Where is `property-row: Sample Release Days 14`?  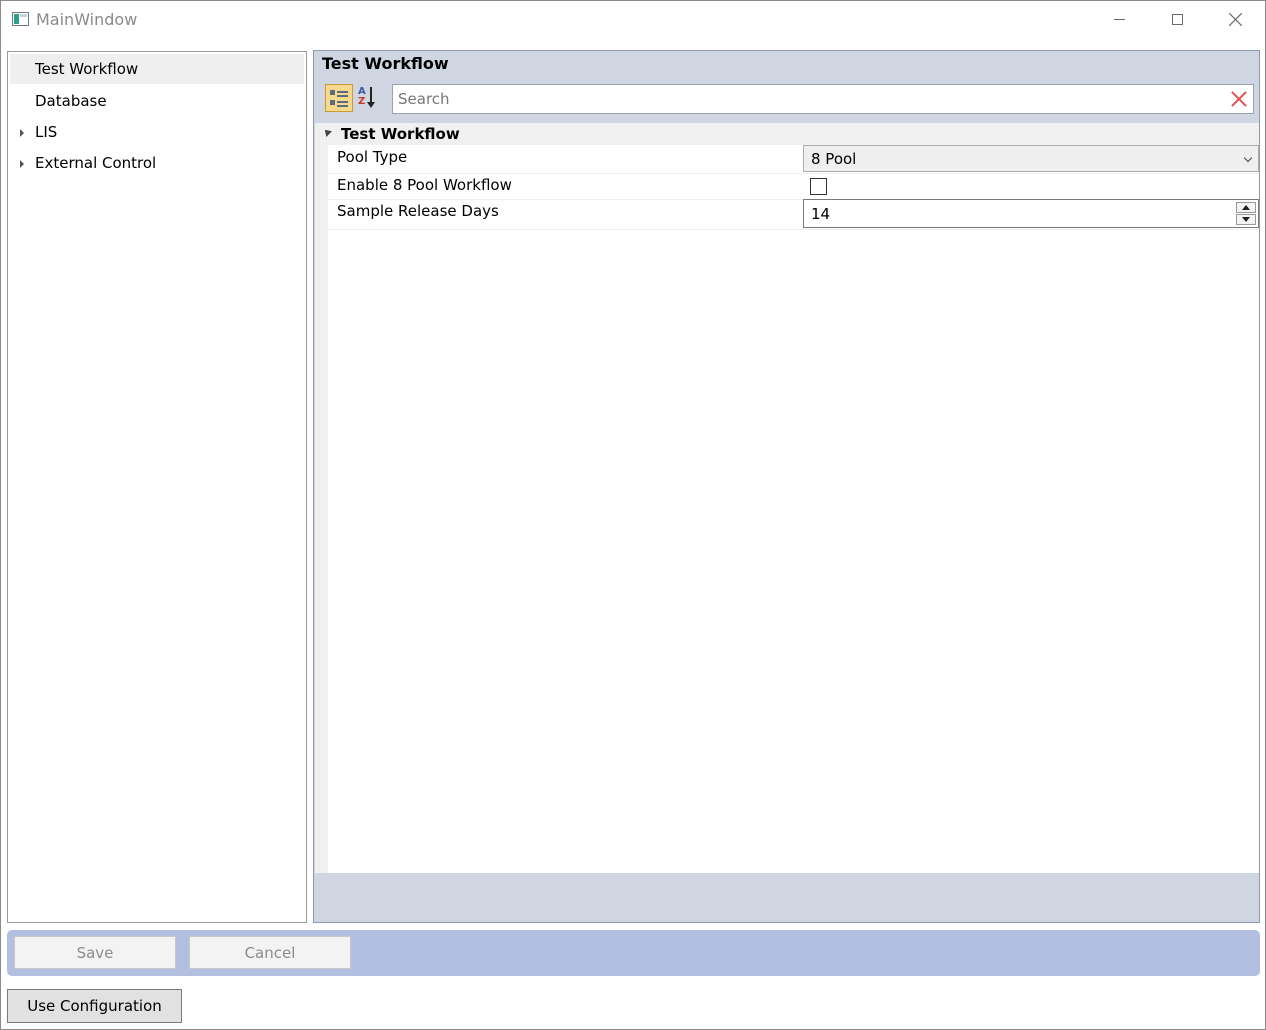
property-row: Sample Release Days 14 is located at coordinates (793, 214).